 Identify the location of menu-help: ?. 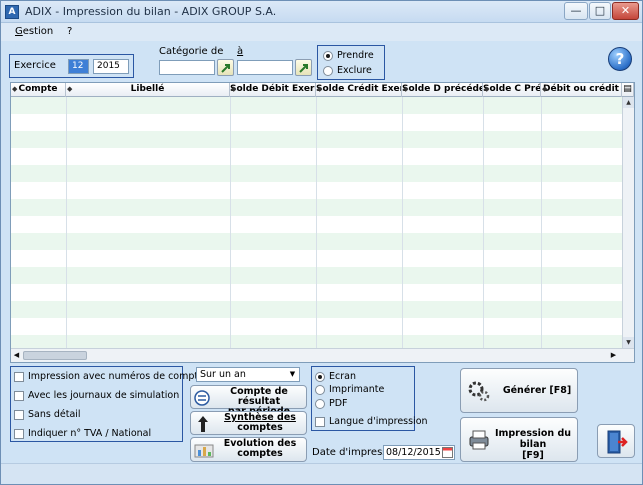
(69, 31).